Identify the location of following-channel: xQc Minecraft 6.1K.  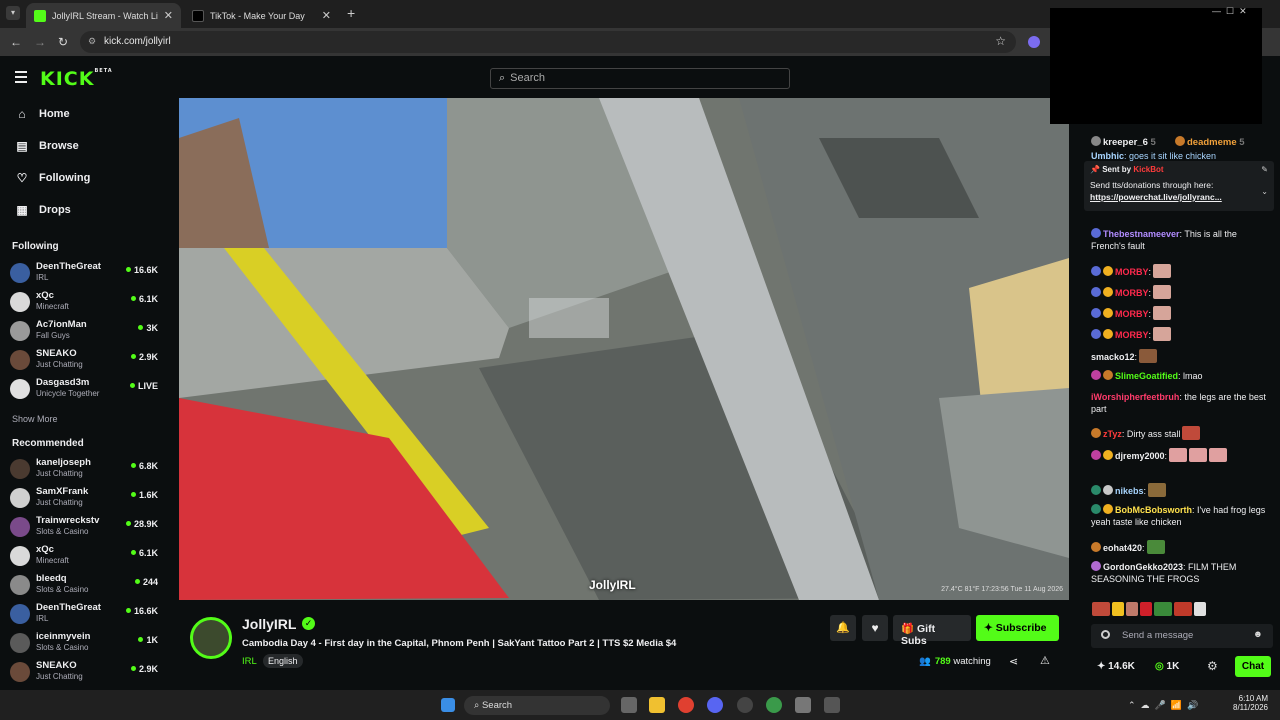
(85, 303).